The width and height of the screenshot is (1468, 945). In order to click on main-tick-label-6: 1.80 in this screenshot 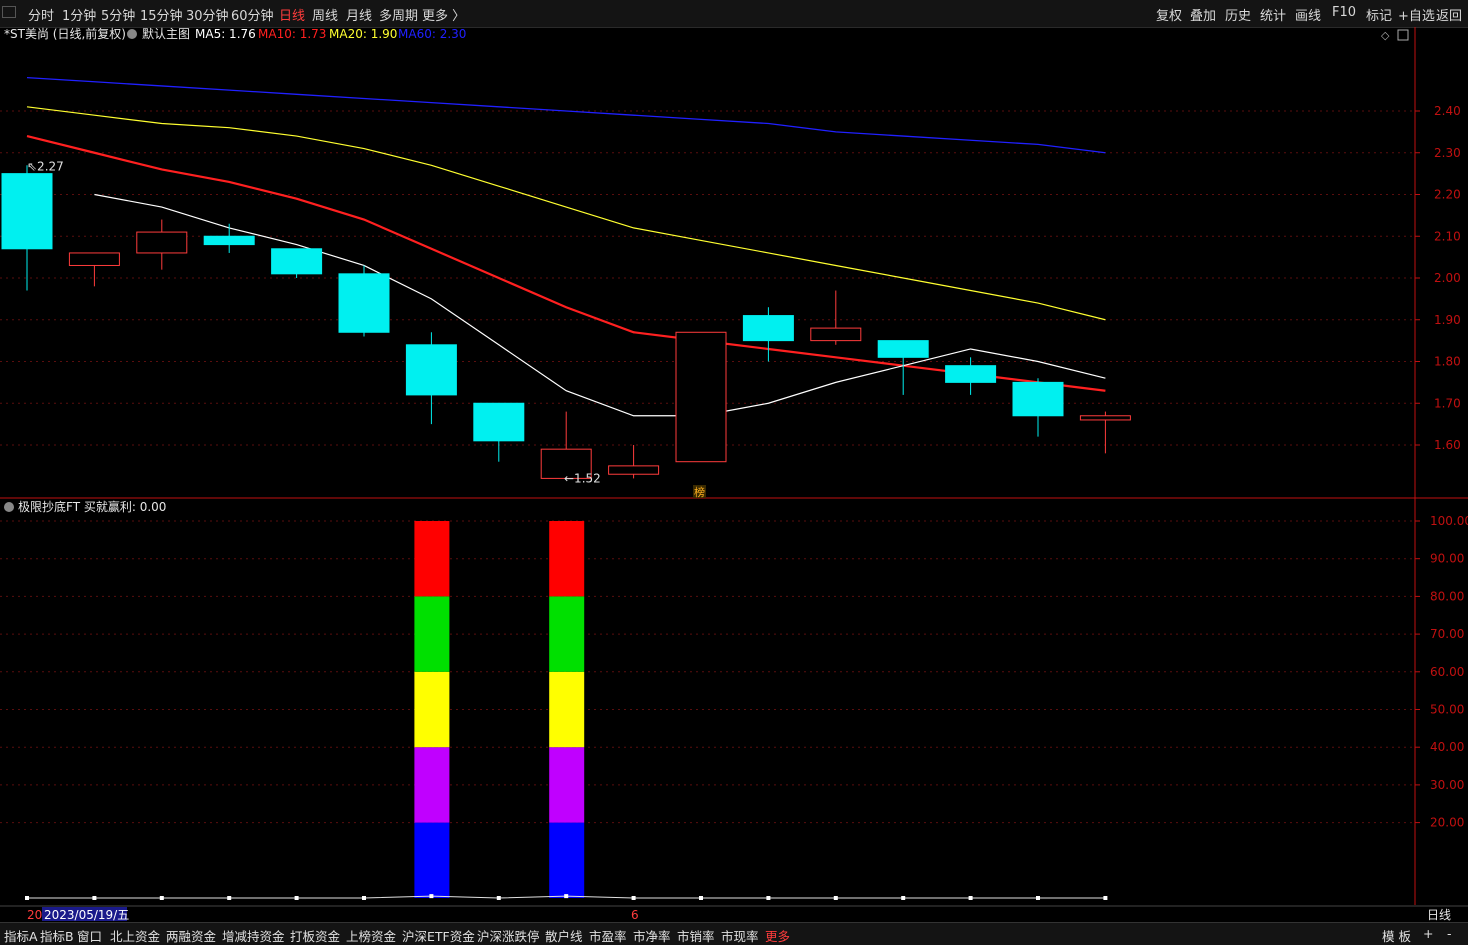, I will do `click(1447, 362)`.